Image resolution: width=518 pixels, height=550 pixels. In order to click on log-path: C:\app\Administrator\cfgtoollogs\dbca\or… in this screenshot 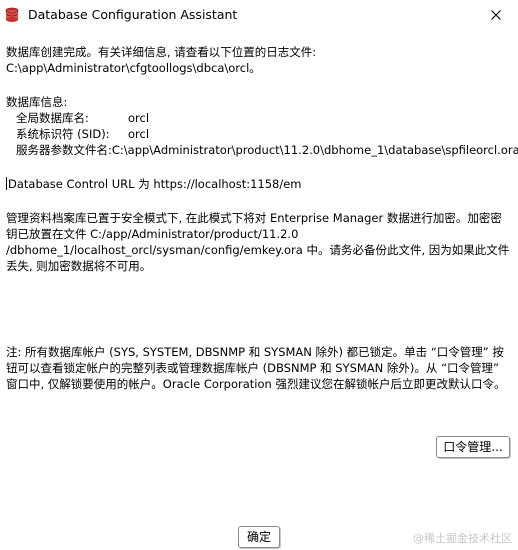, I will do `click(133, 68)`.